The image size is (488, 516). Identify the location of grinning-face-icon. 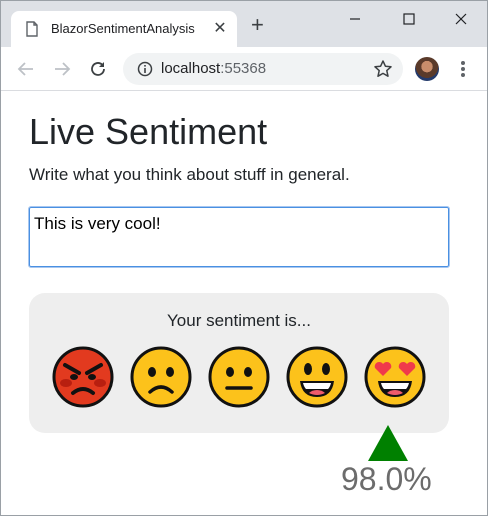
(317, 377).